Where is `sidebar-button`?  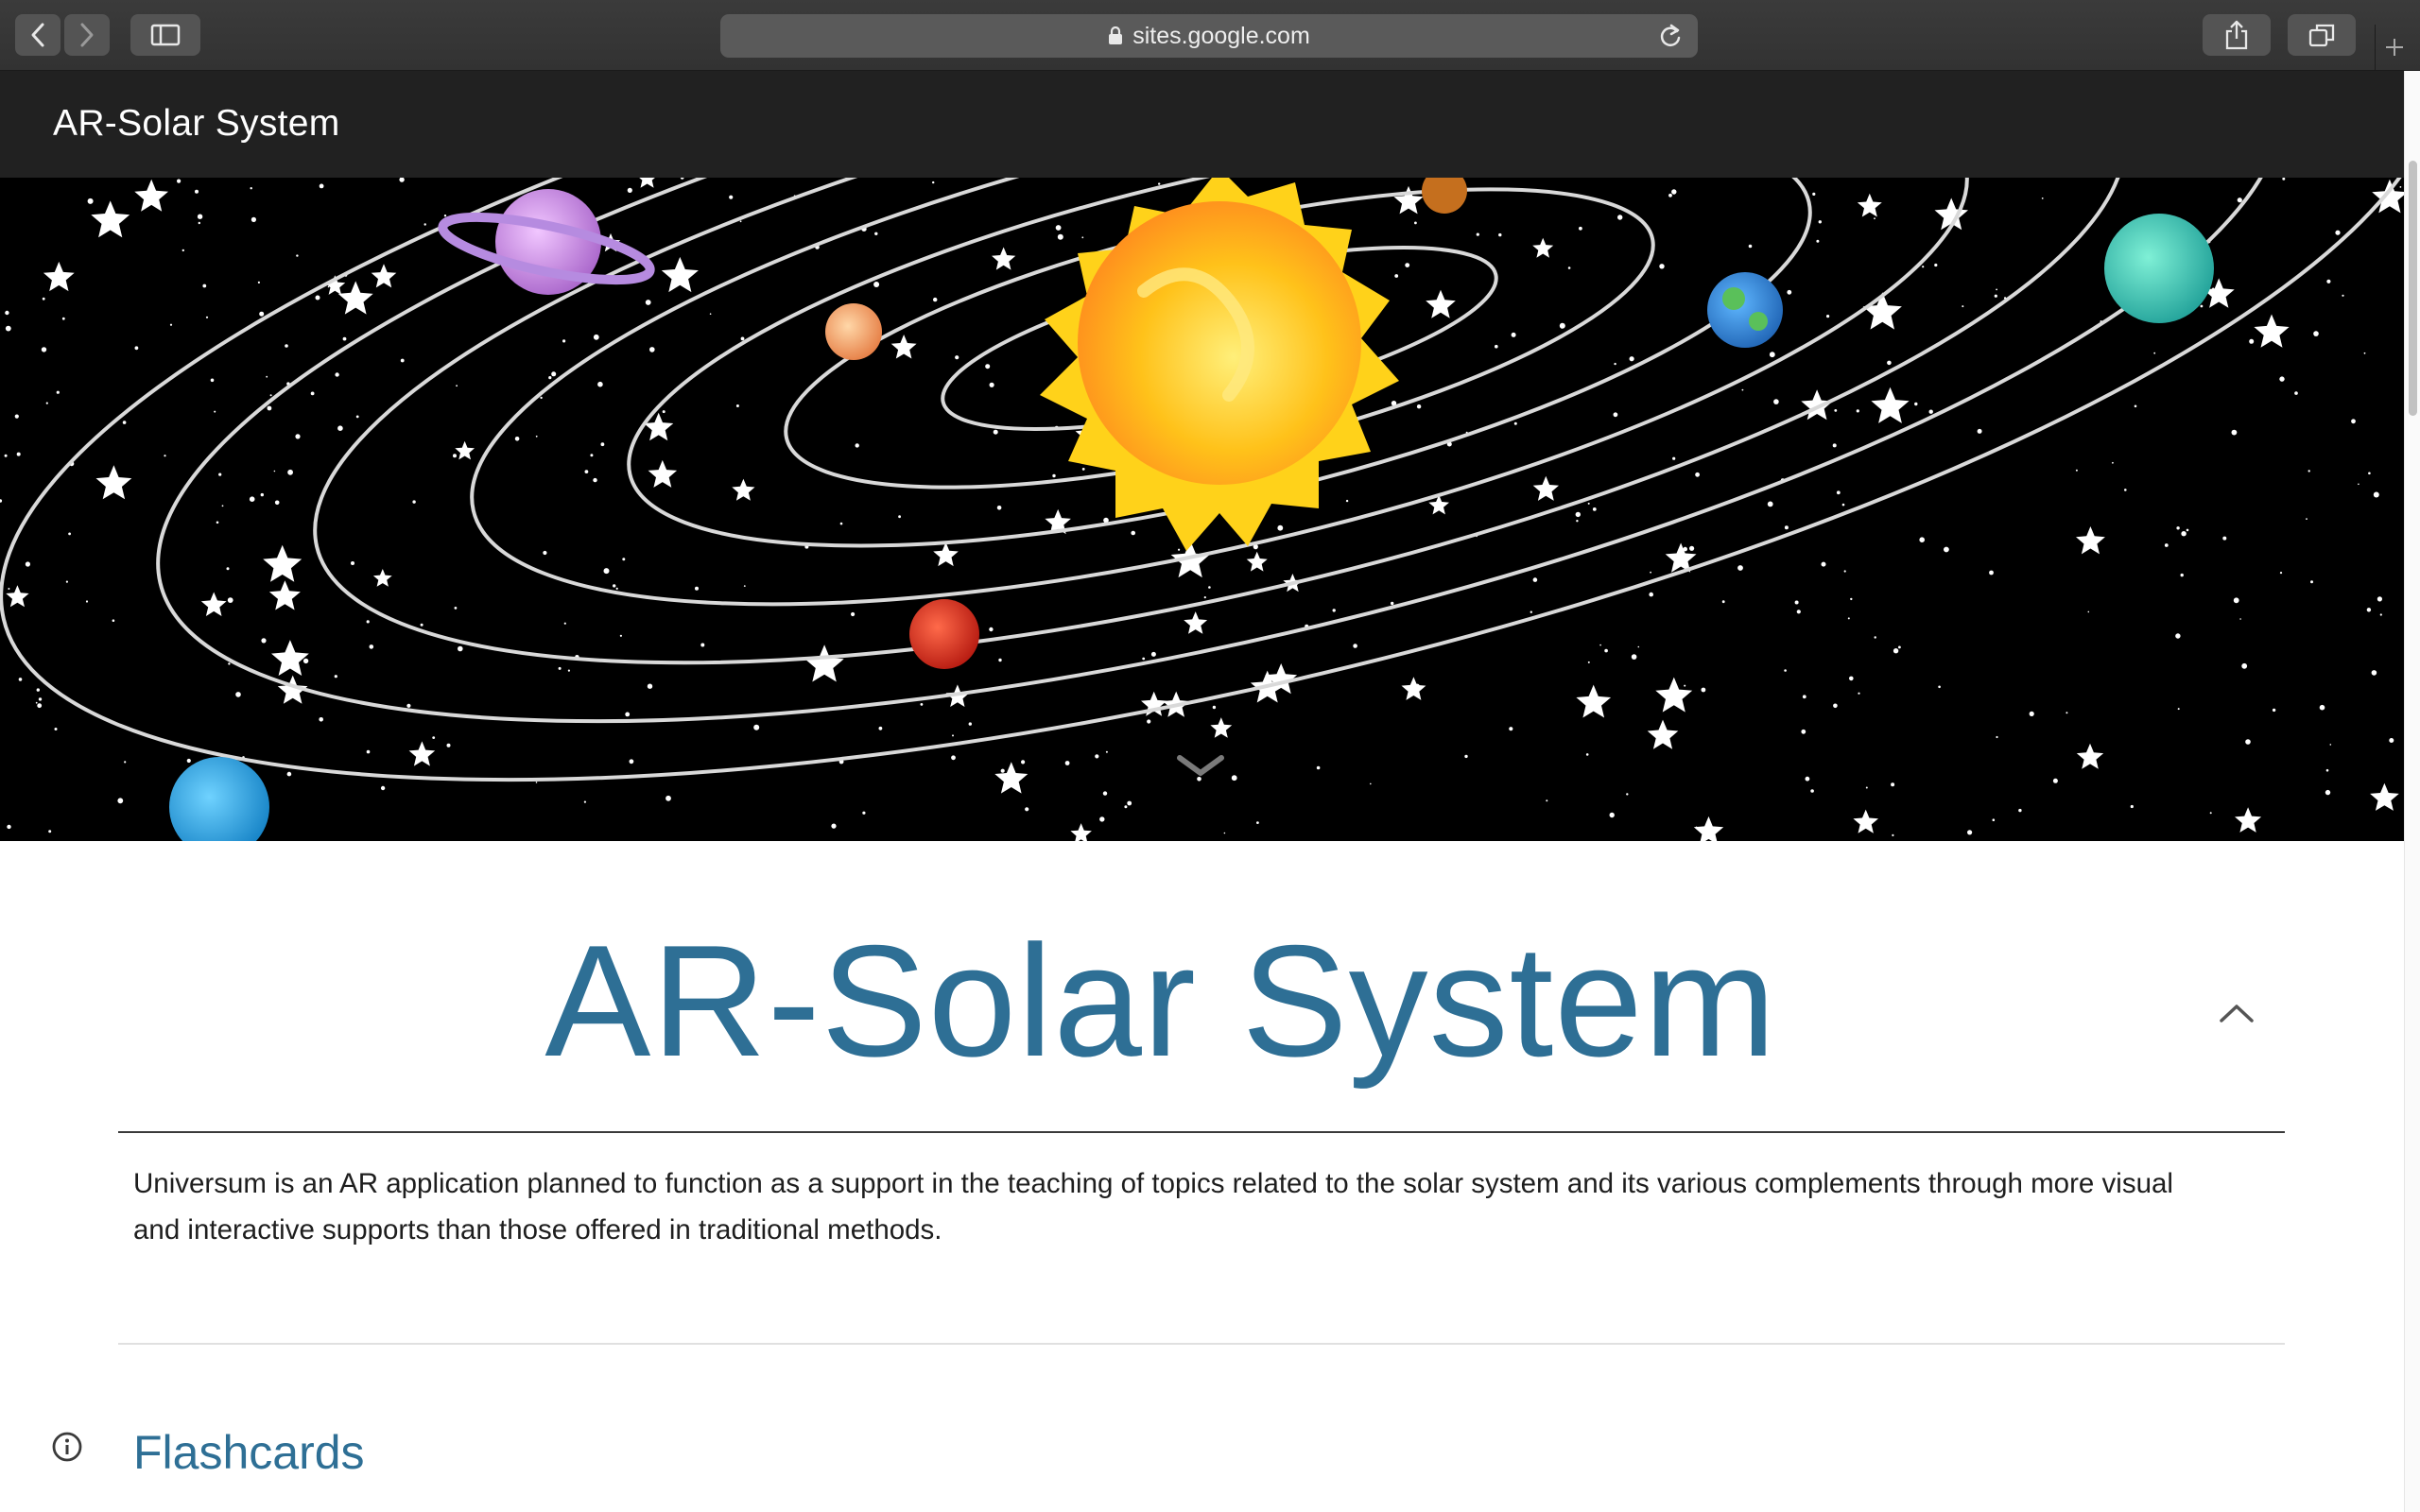
sidebar-button is located at coordinates (165, 35).